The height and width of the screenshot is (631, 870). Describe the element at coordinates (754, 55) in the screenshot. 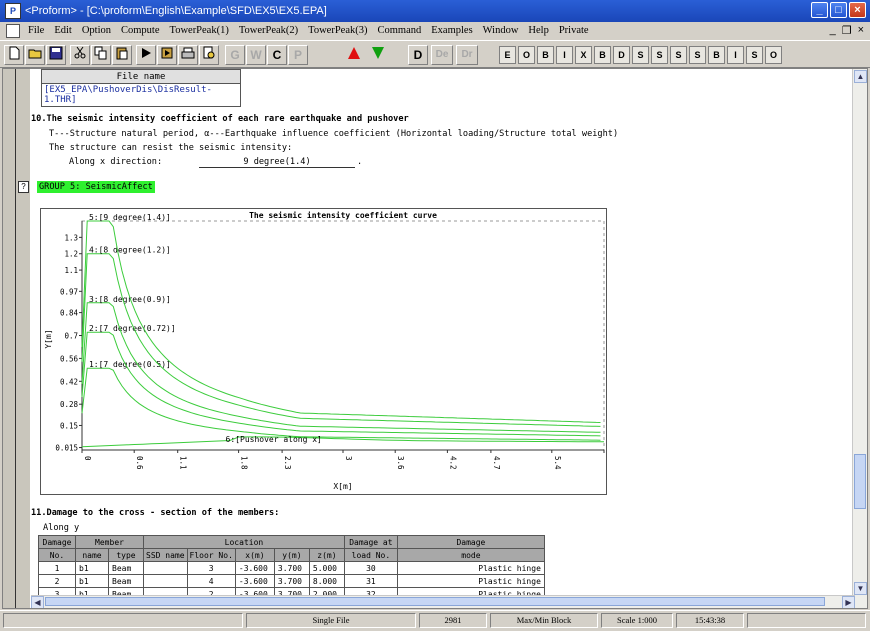

I see `tool-select-5-icon: S` at that location.